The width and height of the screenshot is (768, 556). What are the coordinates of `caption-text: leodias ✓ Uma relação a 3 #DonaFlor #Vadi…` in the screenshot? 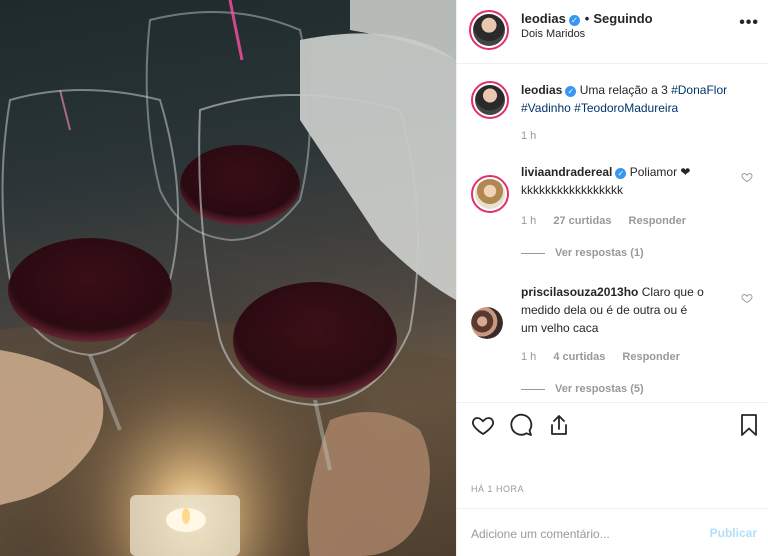 It's located at (641, 99).